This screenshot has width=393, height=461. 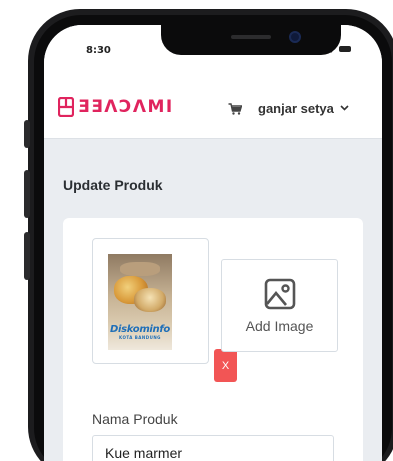 I want to click on camera, so click(x=295, y=37).